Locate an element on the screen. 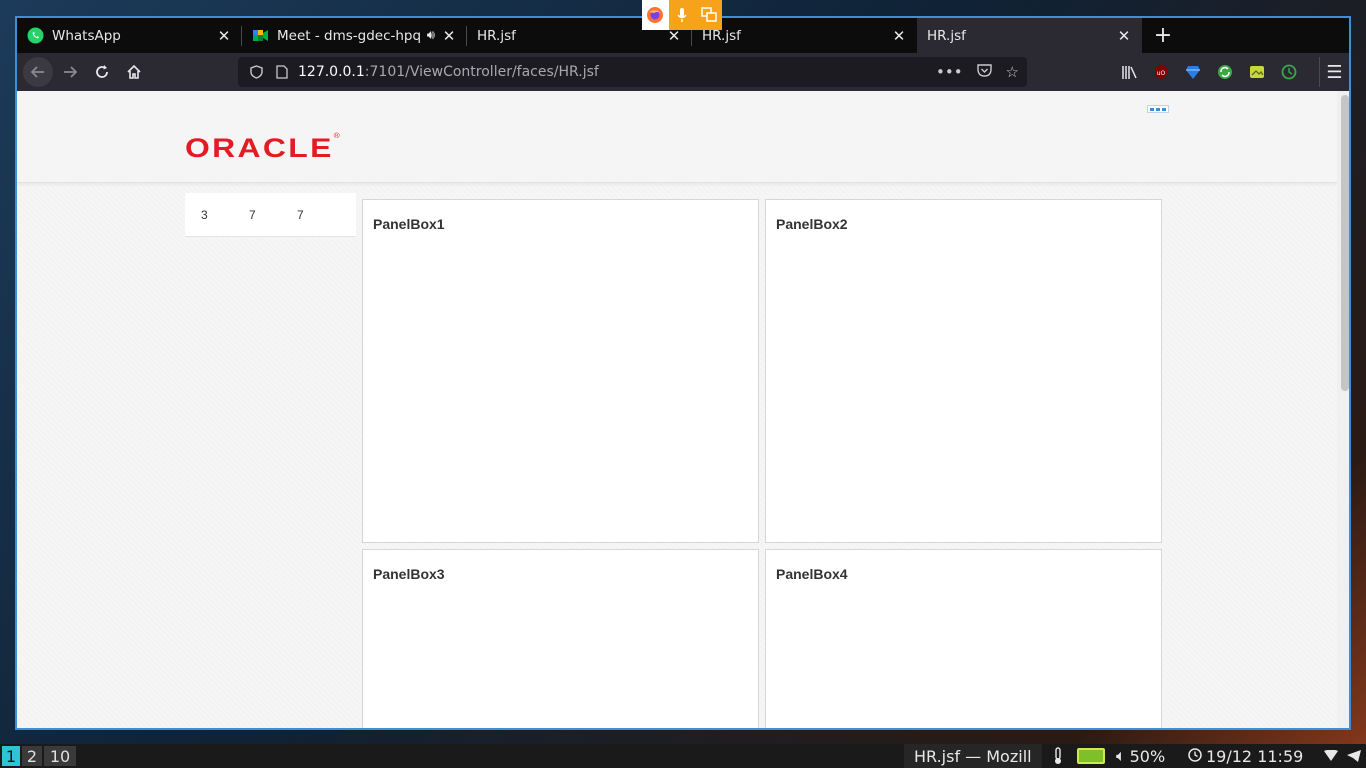 The height and width of the screenshot is (768, 1366). svg-text: uO is located at coordinates (1161, 73).